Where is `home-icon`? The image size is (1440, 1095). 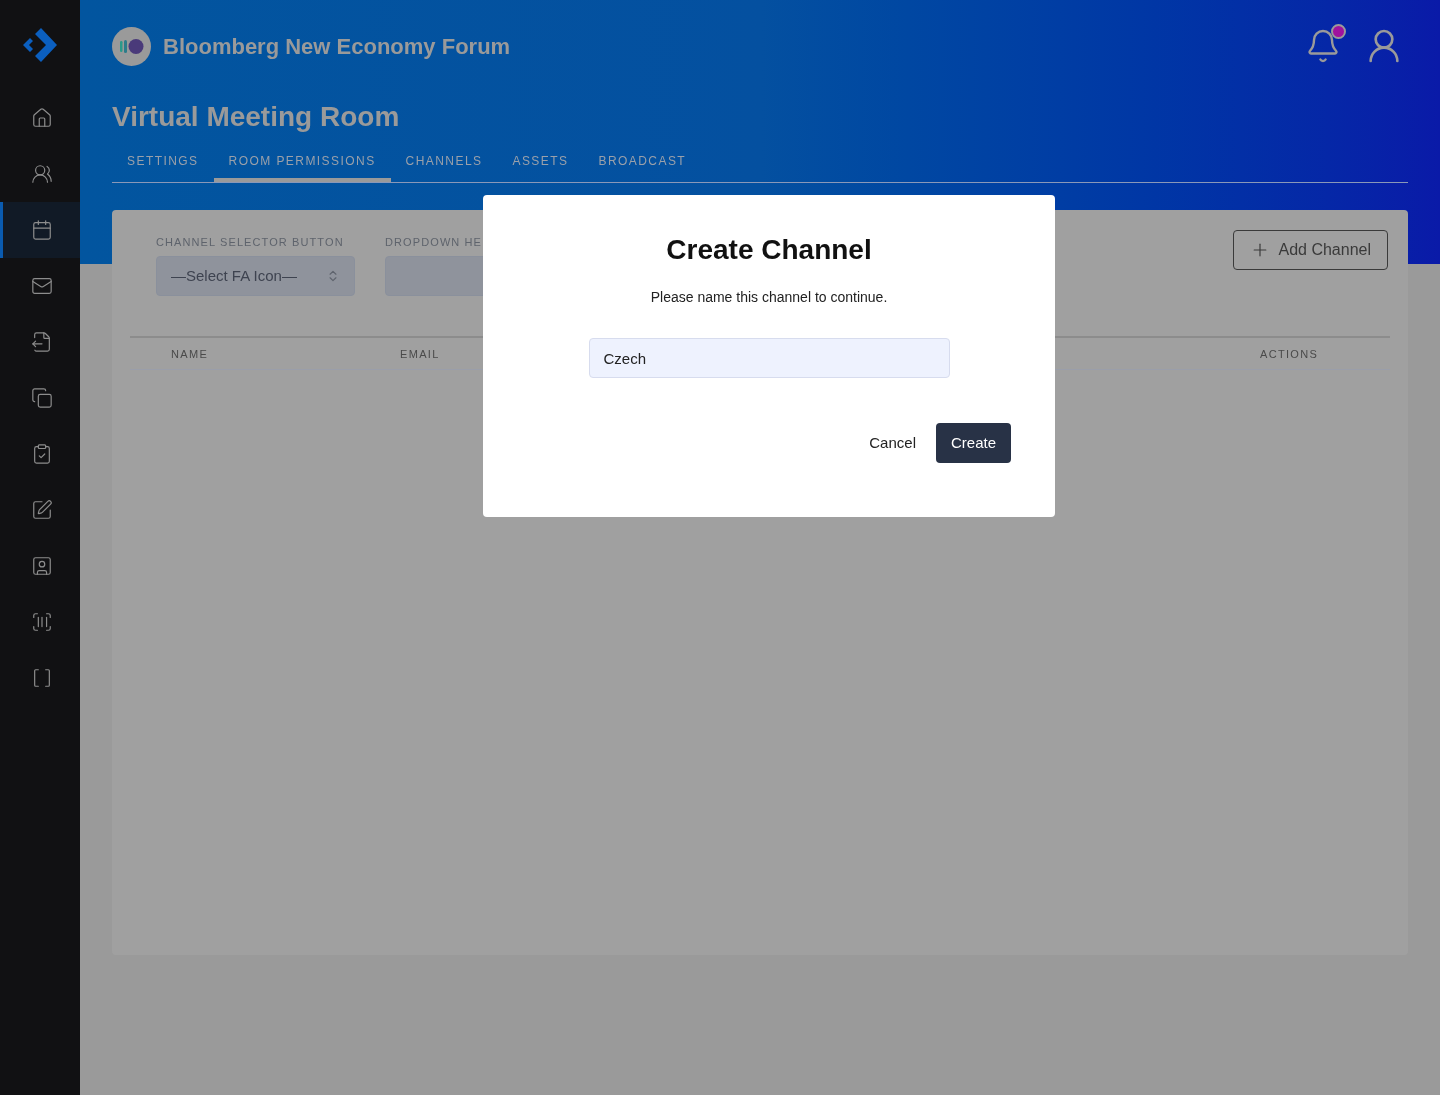
home-icon is located at coordinates (41, 118).